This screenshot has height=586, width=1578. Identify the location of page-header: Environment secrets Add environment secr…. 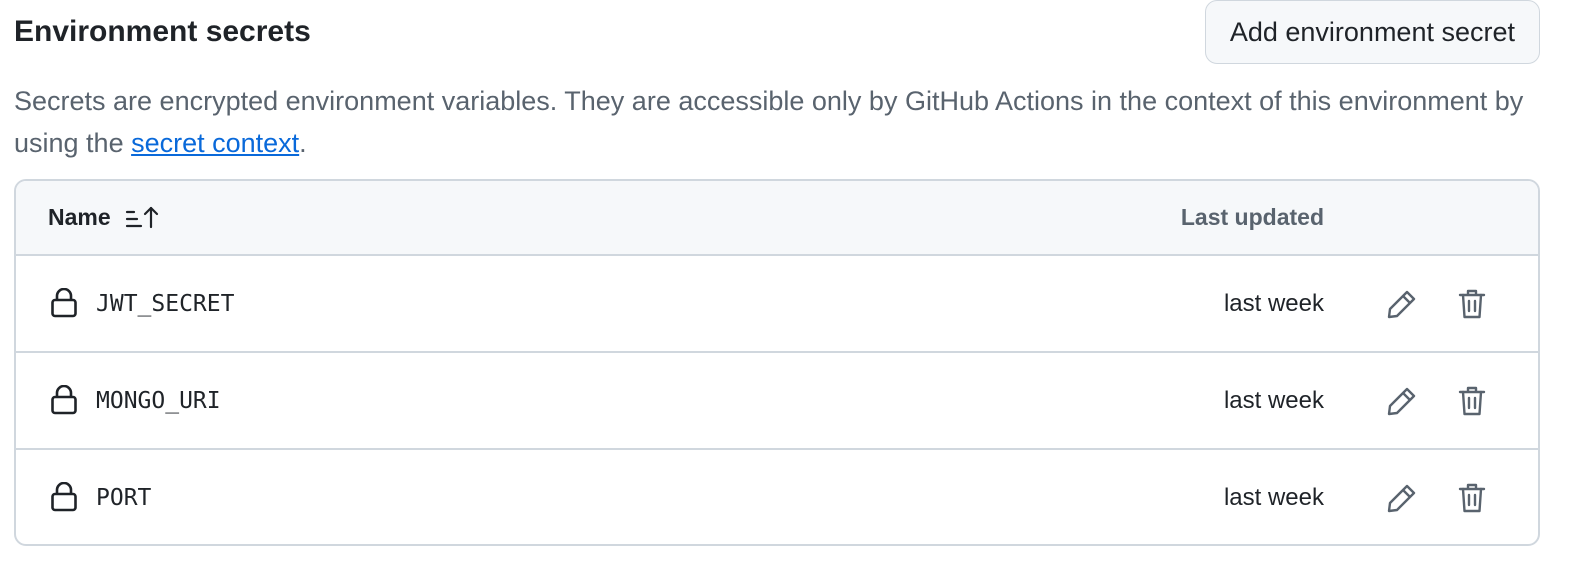
(777, 33).